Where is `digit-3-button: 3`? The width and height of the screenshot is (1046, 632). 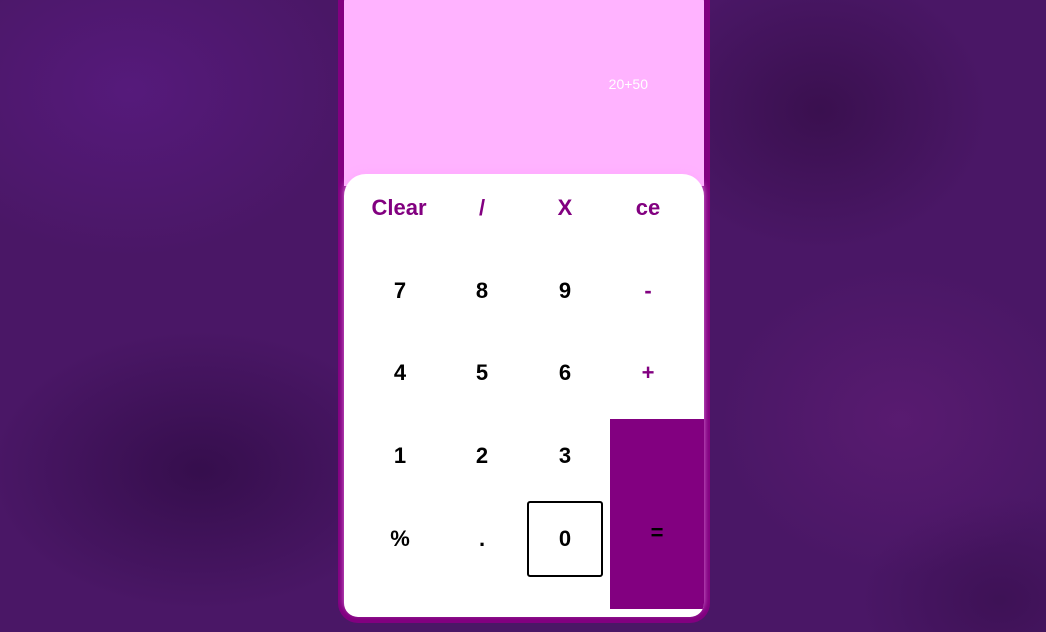
digit-3-button: 3 is located at coordinates (565, 456).